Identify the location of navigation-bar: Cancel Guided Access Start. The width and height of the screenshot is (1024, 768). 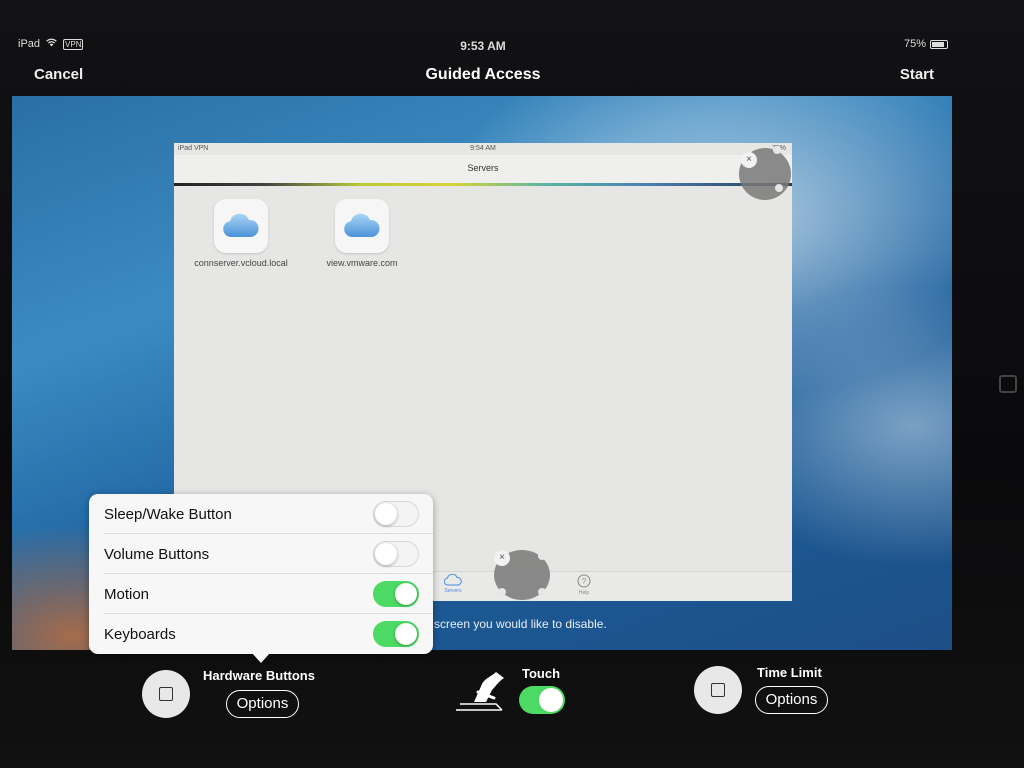
(483, 76).